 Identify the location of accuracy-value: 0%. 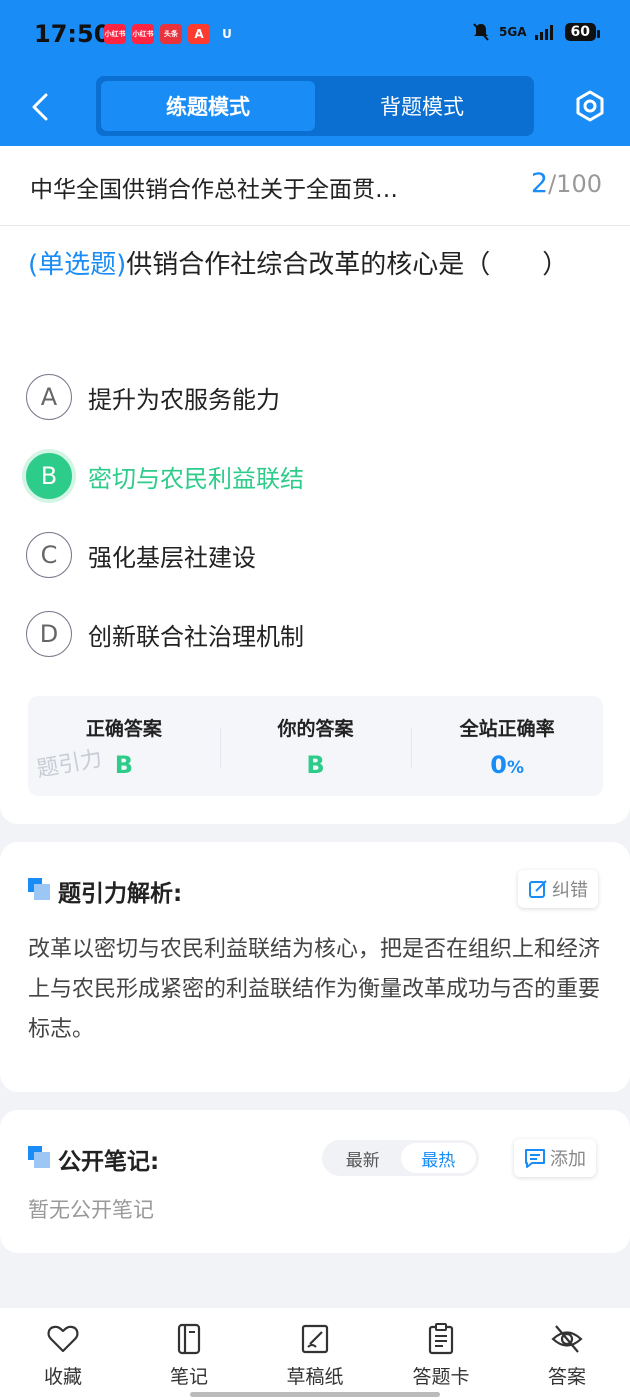
(507, 765).